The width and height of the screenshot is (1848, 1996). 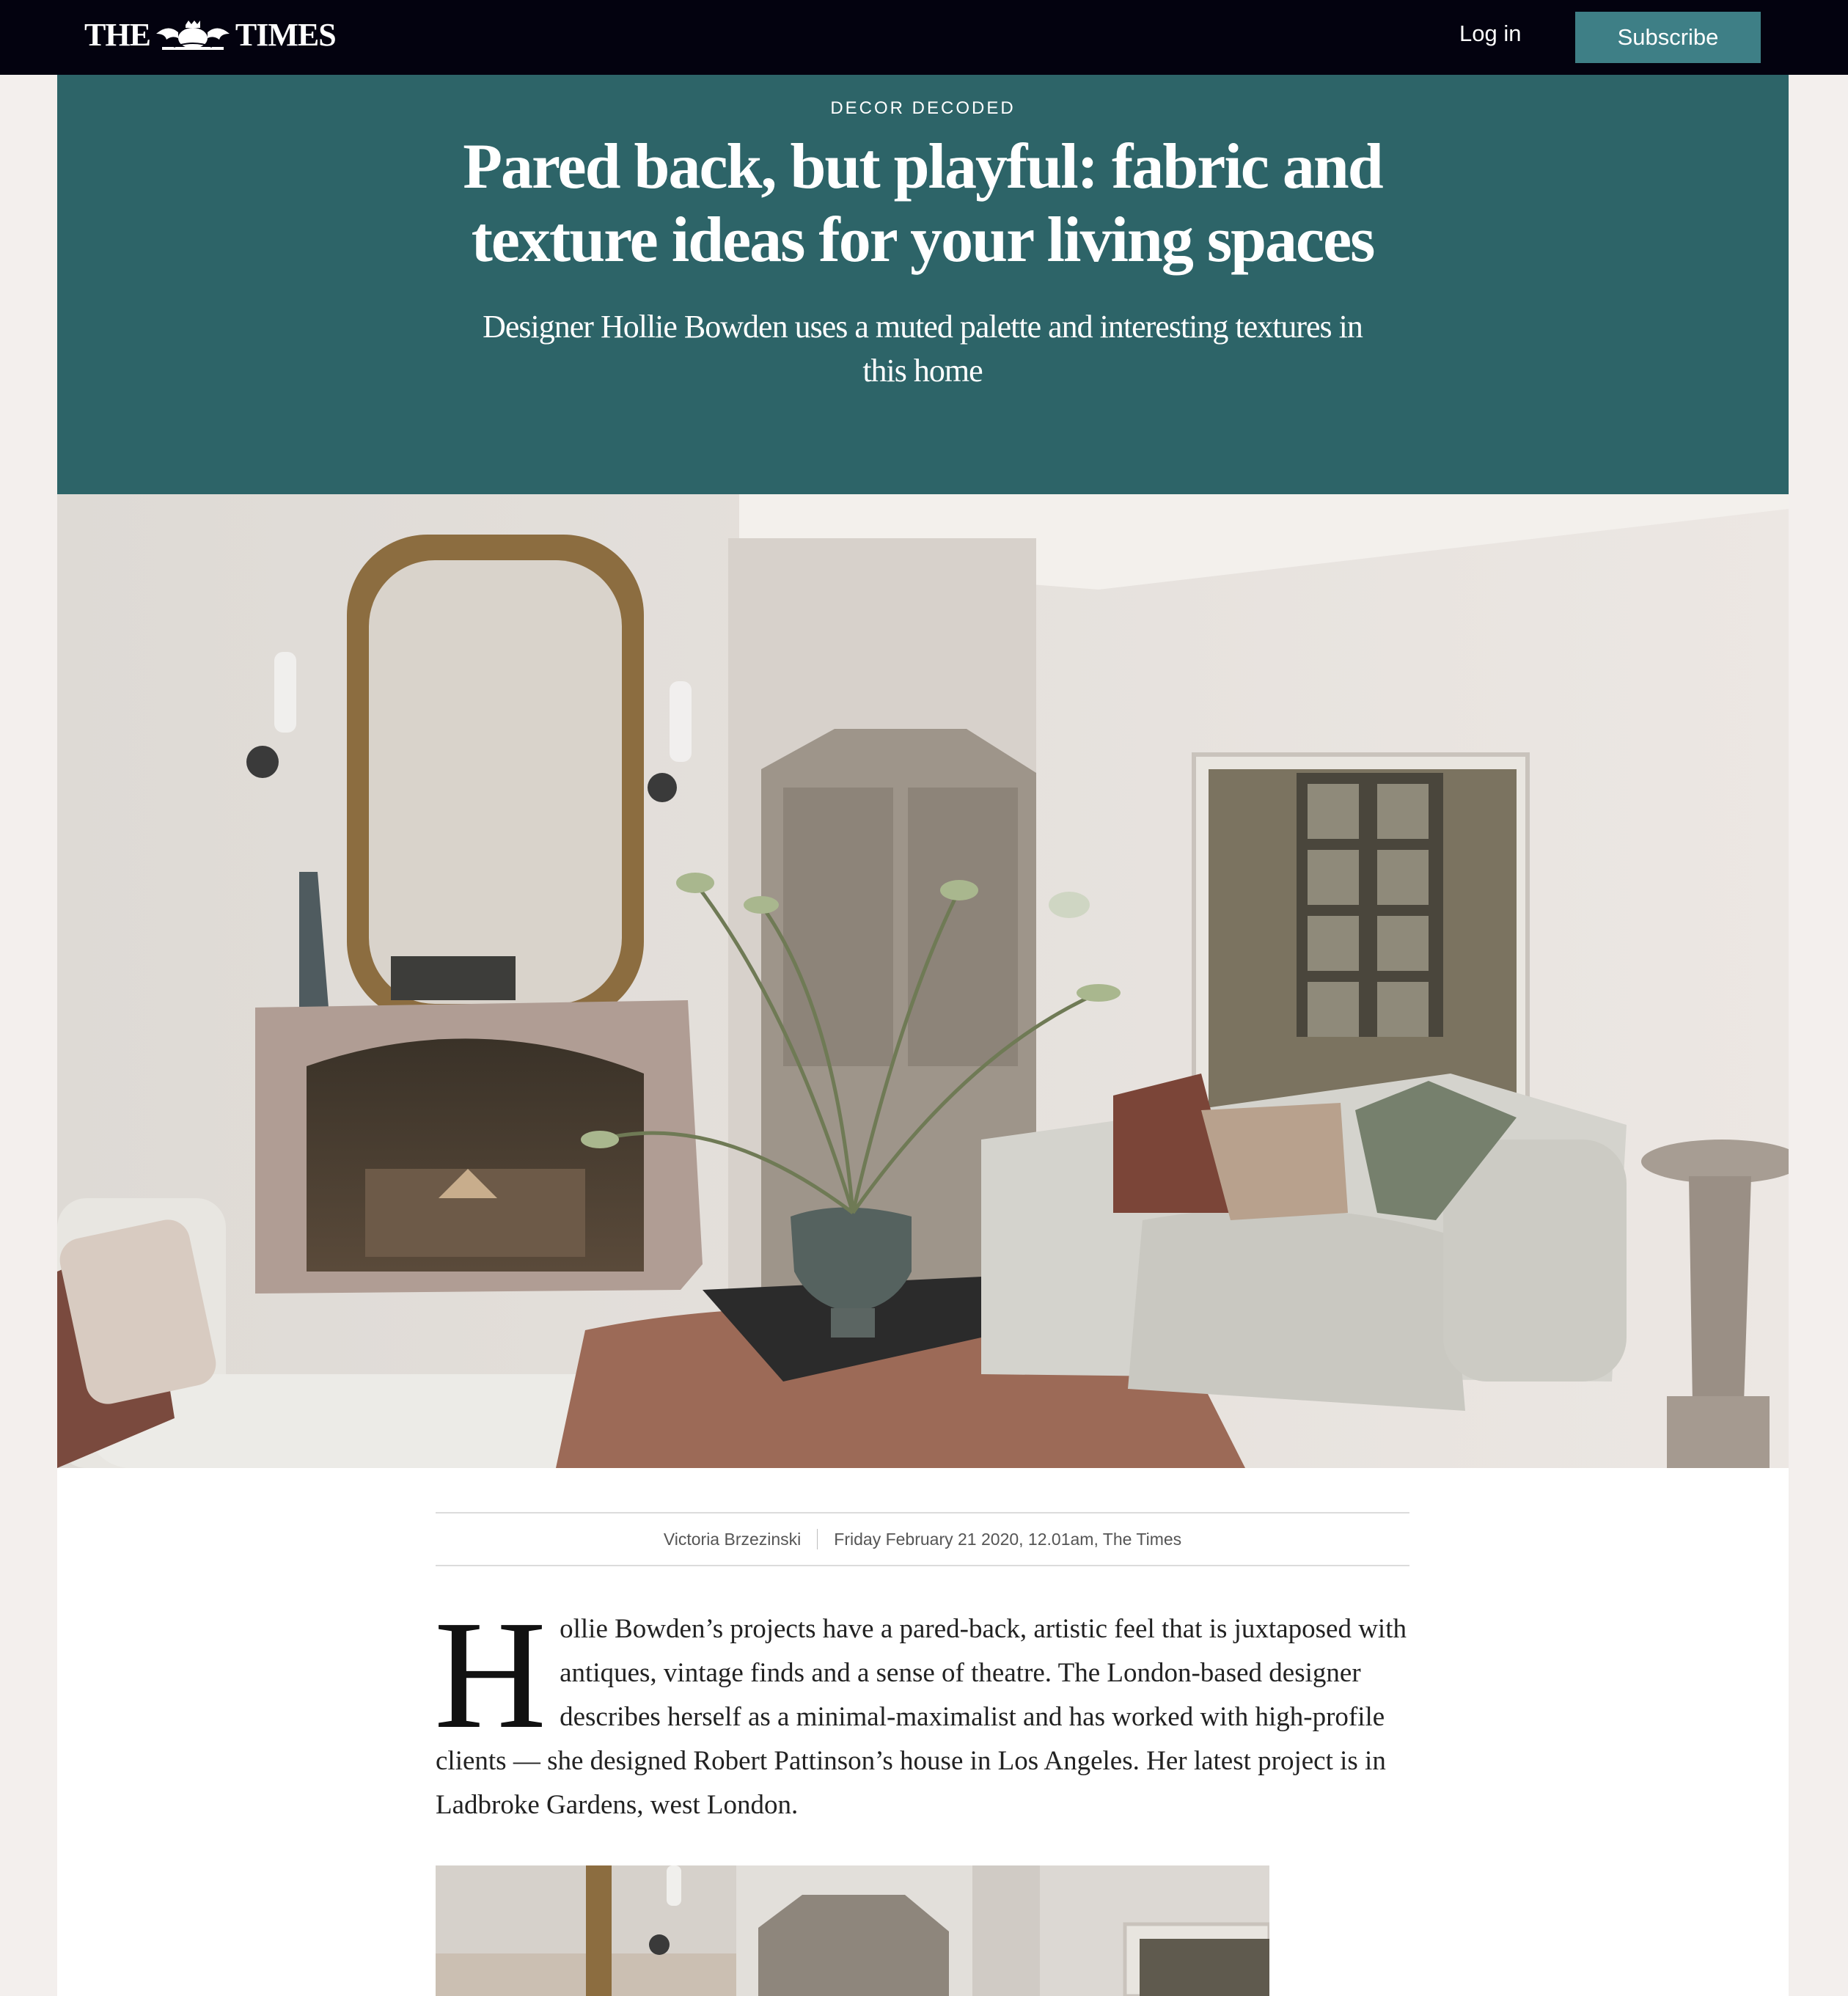 I want to click on byline-divider, so click(x=817, y=1539).